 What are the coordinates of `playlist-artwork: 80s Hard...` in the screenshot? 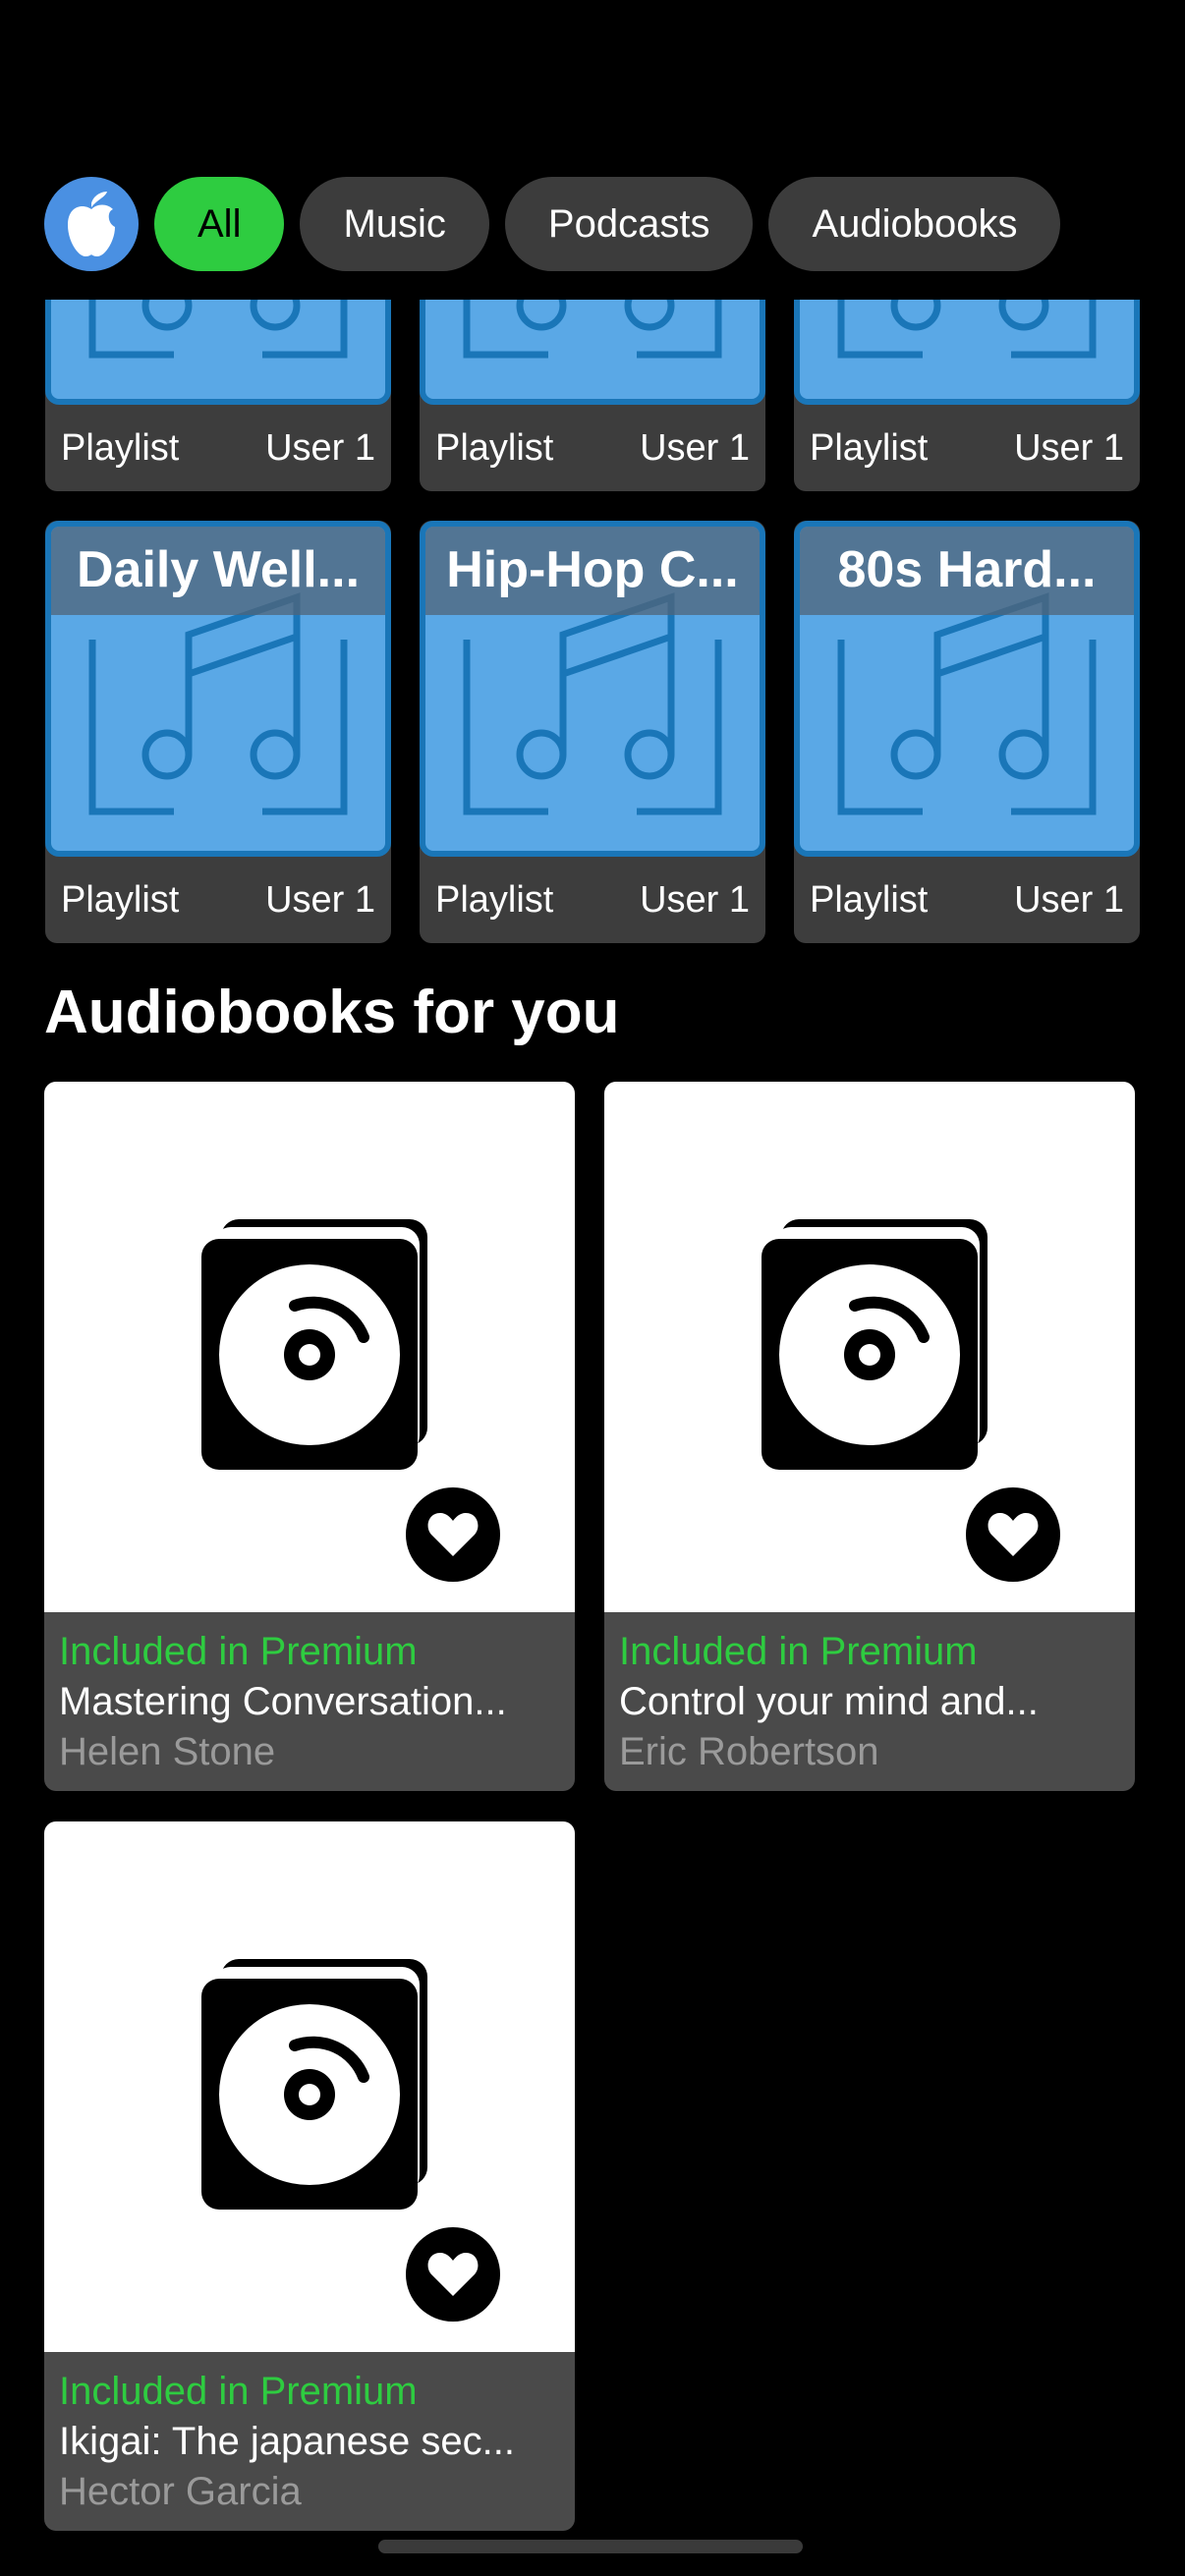 It's located at (967, 689).